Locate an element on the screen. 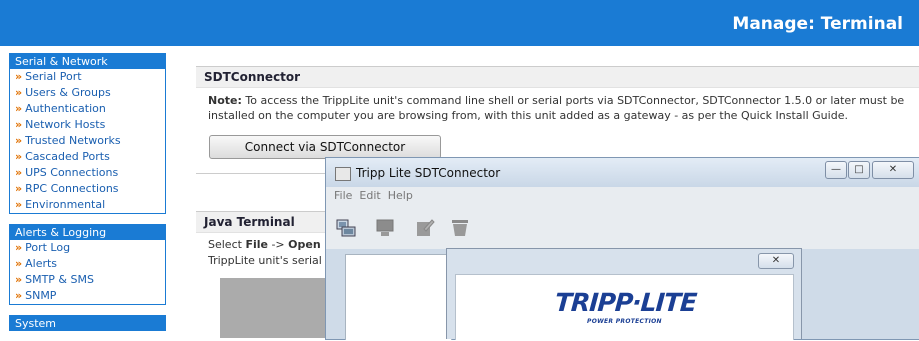 This screenshot has width=919, height=341. sidebar-item-ups-connections: » UPS Connections is located at coordinates (87, 173).